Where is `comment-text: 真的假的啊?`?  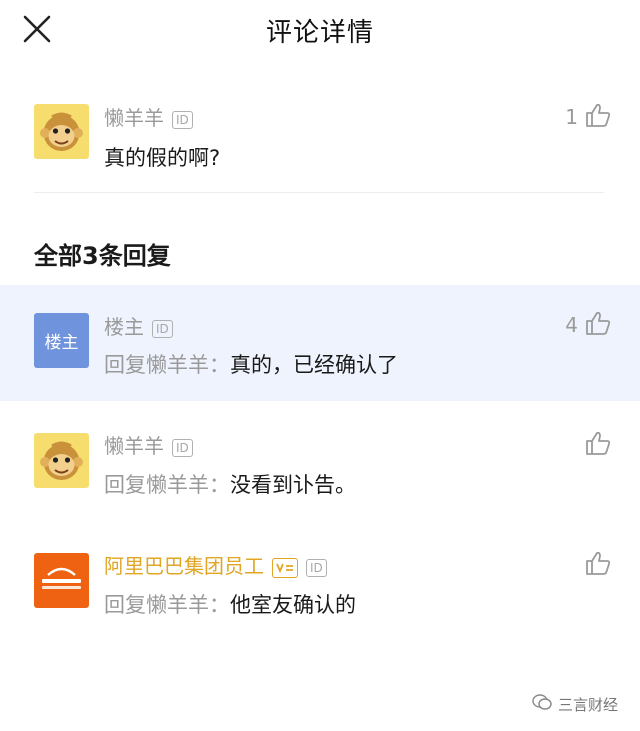 comment-text: 真的假的啊? is located at coordinates (162, 158).